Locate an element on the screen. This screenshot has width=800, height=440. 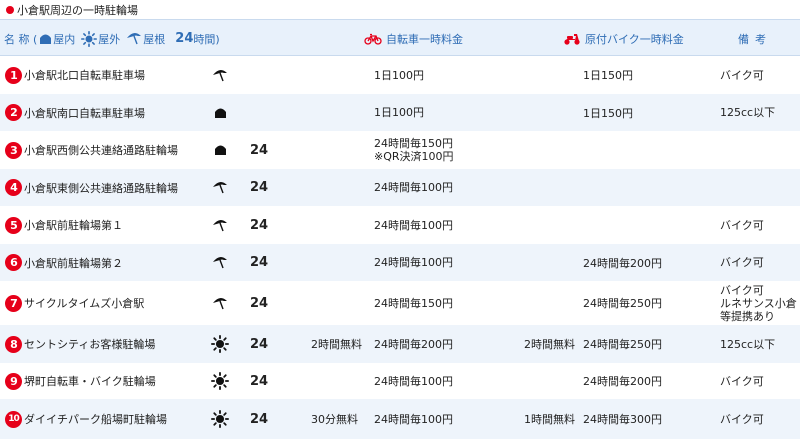
bike-fee: 24時間毎150円 ※QR決済100円 is located at coordinates (414, 150).